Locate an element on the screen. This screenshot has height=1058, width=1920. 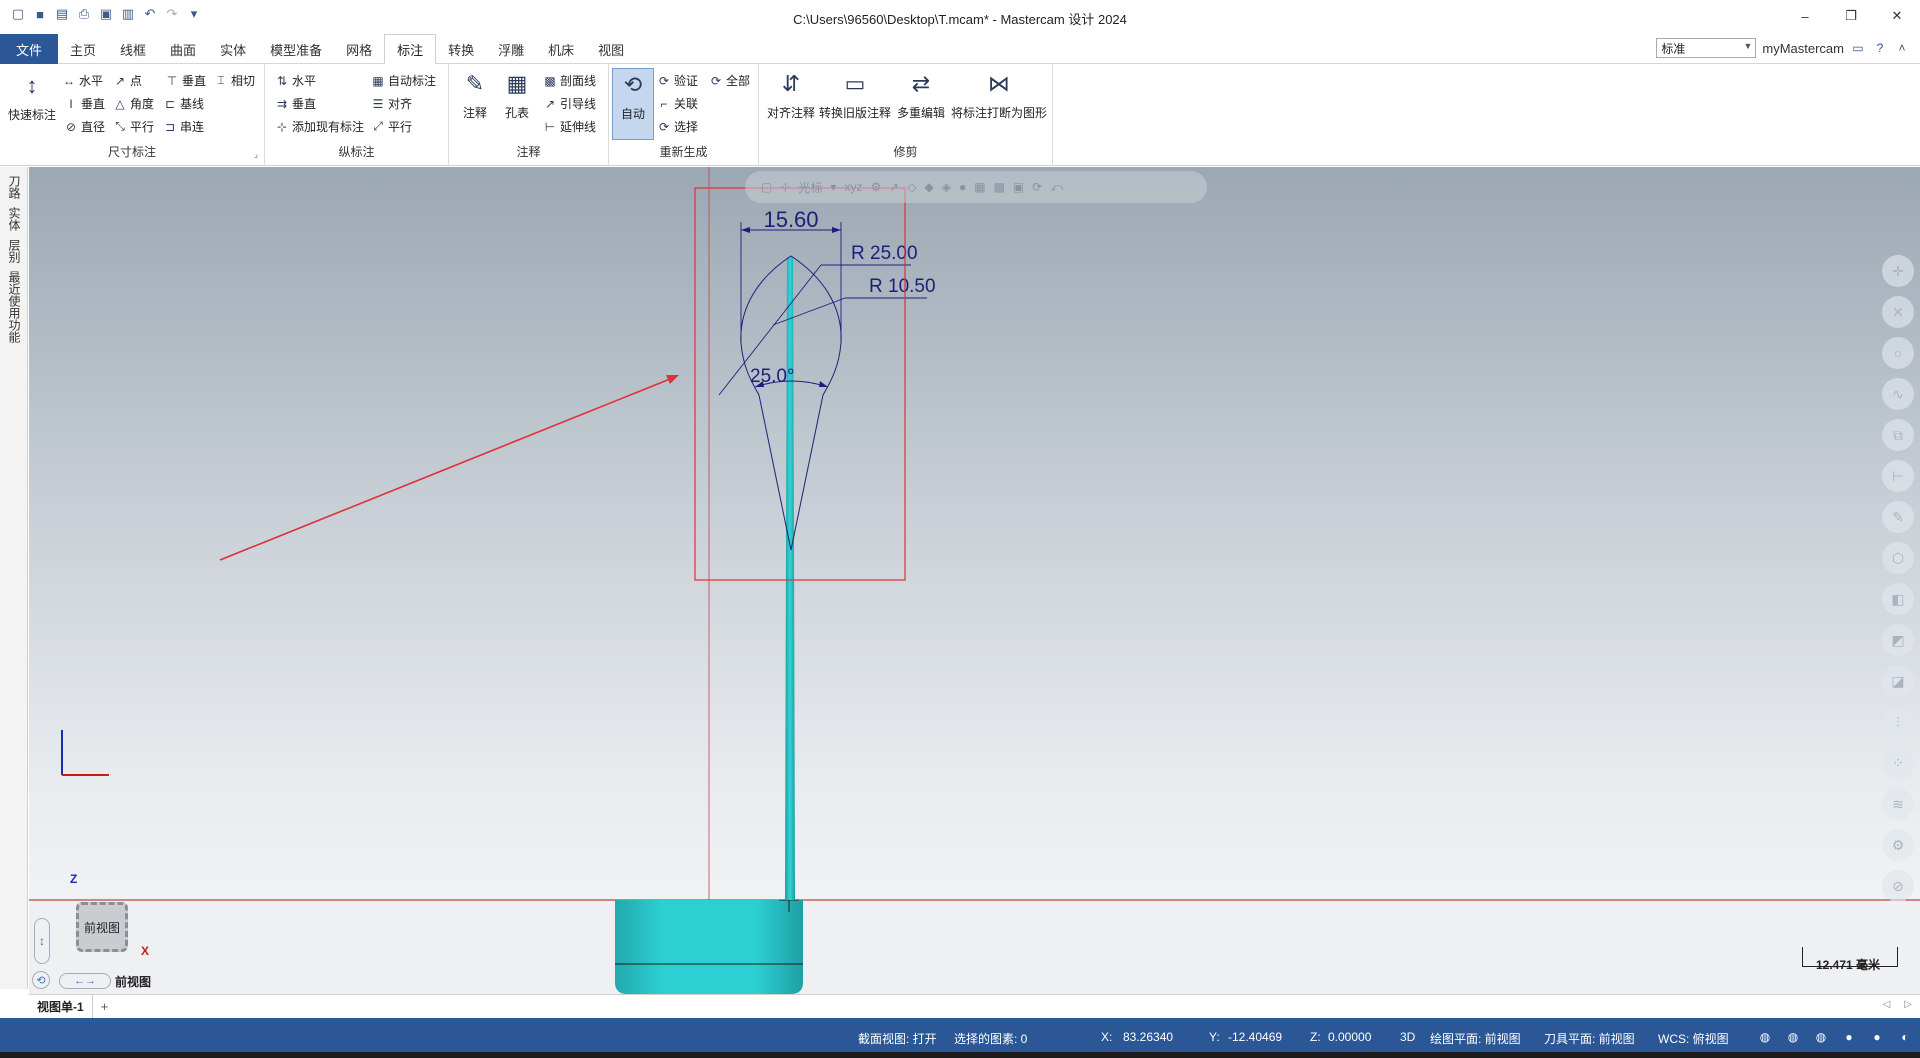
add-viewsheet-button: + is located at coordinates (105, 1006).